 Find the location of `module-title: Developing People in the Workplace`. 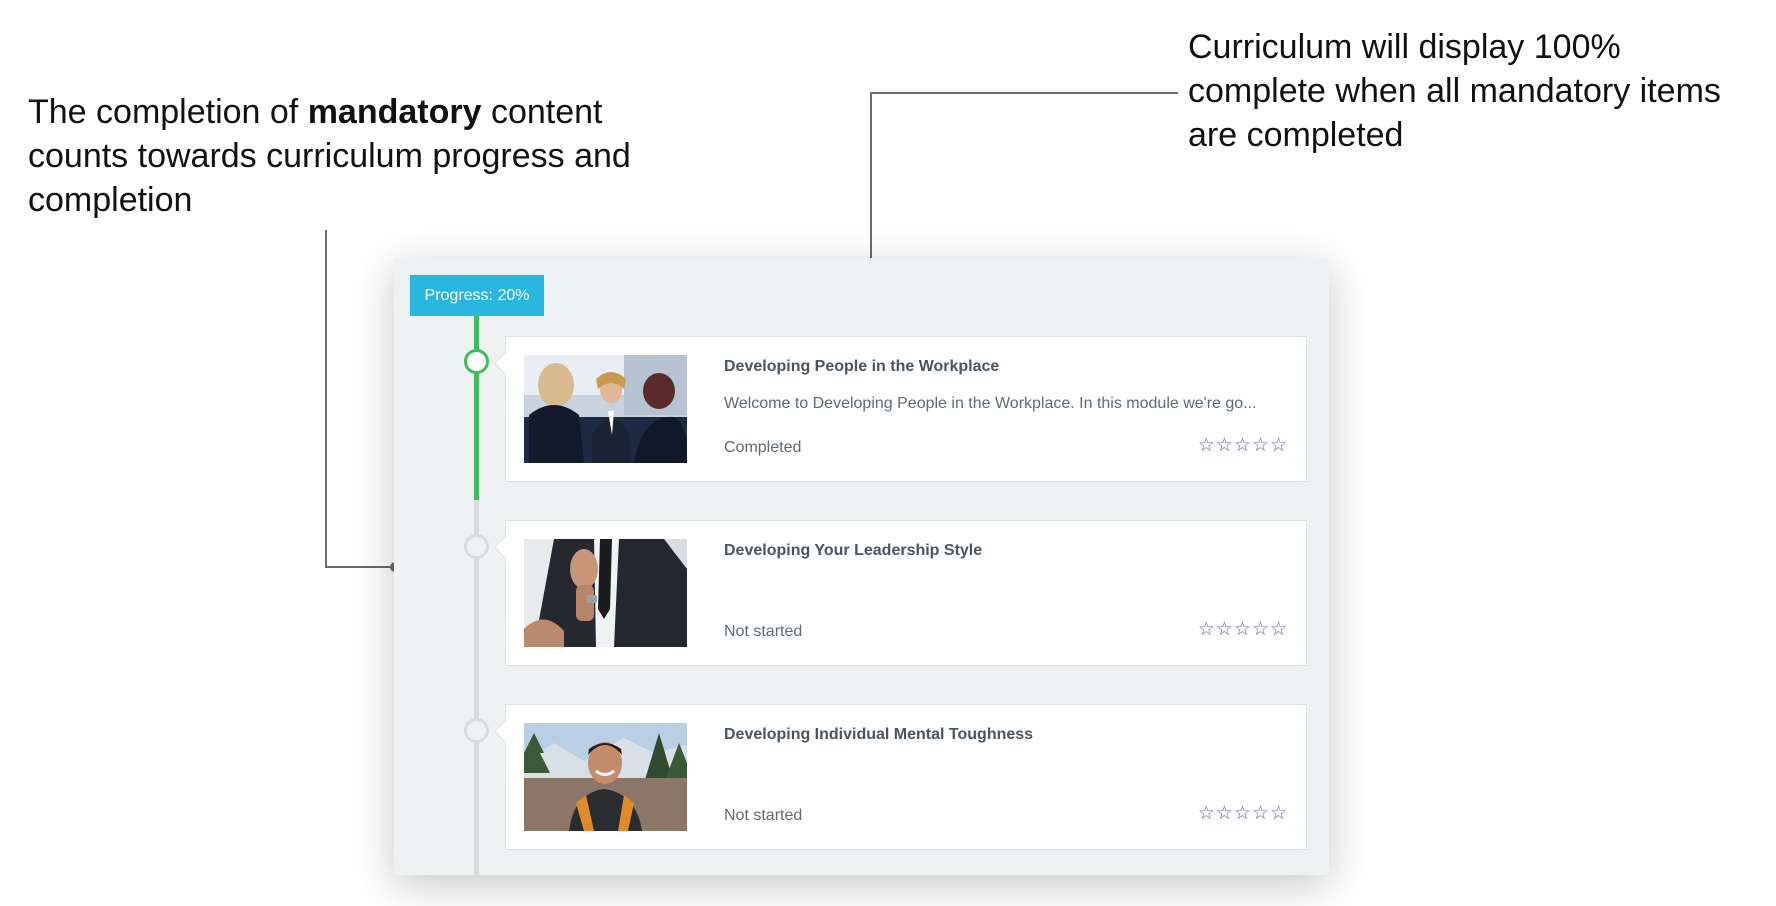

module-title: Developing People in the Workplace is located at coordinates (861, 367).